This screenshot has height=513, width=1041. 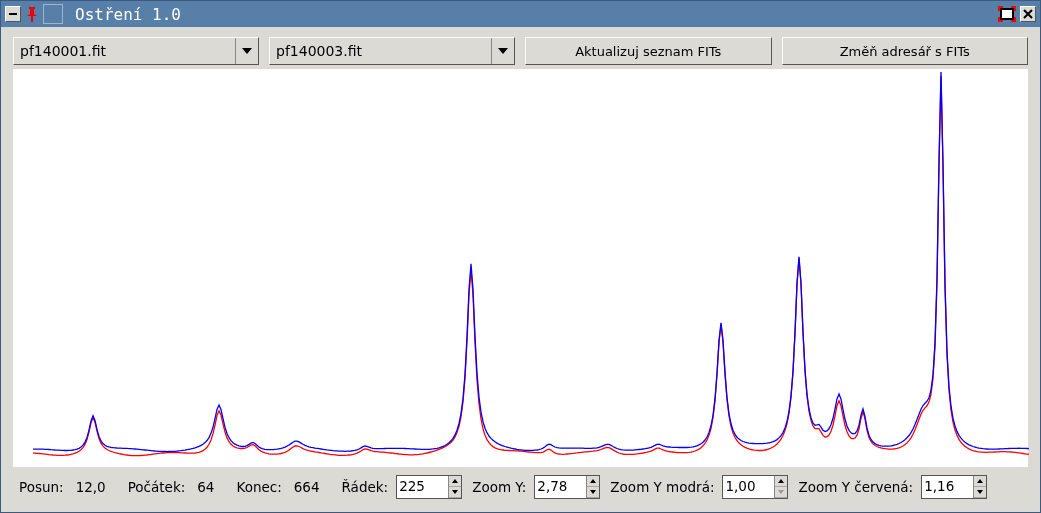 What do you see at coordinates (1028, 14) in the screenshot?
I see `close-button` at bounding box center [1028, 14].